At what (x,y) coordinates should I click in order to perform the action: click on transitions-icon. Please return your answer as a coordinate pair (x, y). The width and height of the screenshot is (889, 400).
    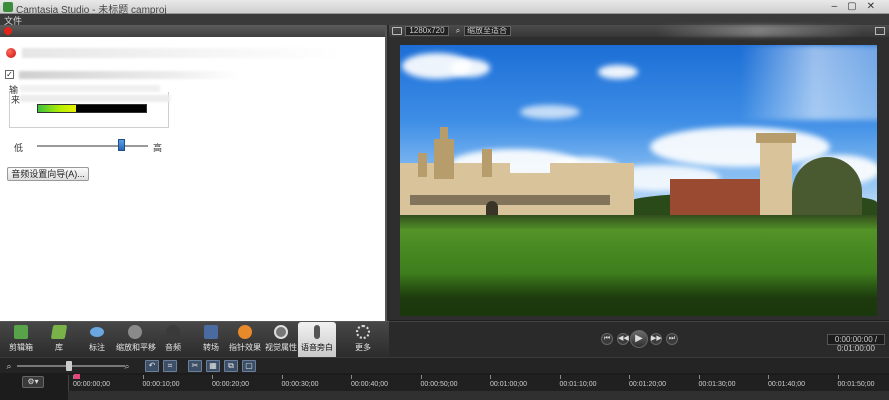
    Looking at the image, I should click on (211, 332).